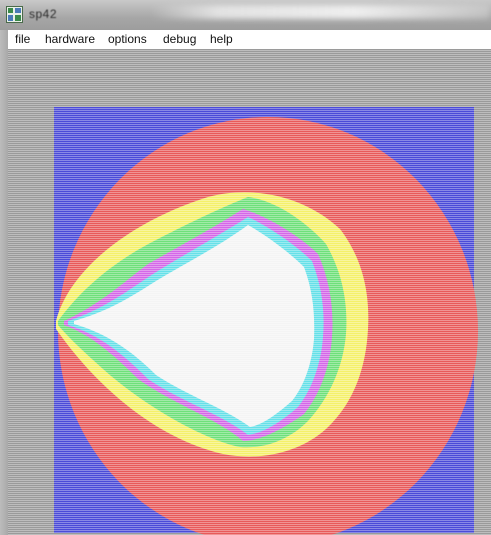  Describe the element at coordinates (22, 39) in the screenshot. I see `menu-file: file` at that location.